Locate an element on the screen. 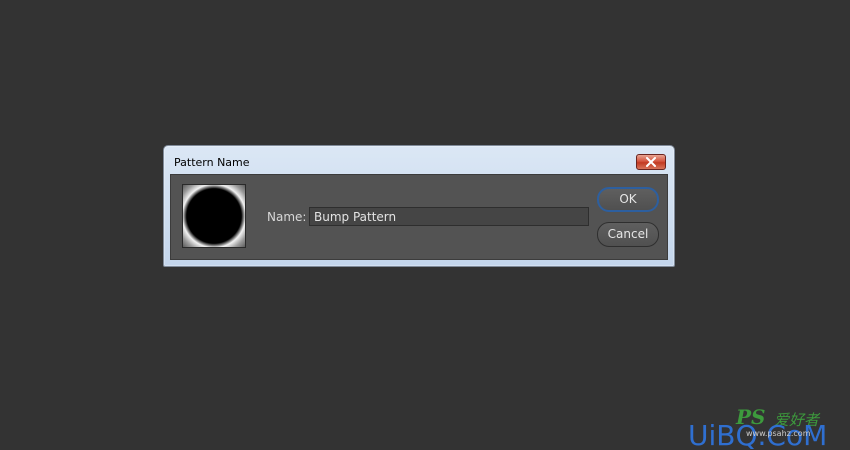 Image resolution: width=850 pixels, height=450 pixels. site-watermark: PS 爱好者 UiBQ.CoM www.psahz.com is located at coordinates (768, 427).